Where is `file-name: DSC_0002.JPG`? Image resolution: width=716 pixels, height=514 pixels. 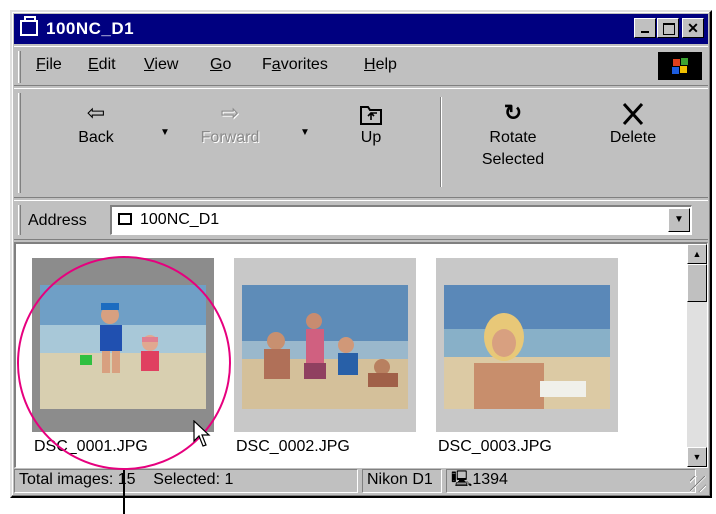
file-name: DSC_0002.JPG is located at coordinates (293, 446).